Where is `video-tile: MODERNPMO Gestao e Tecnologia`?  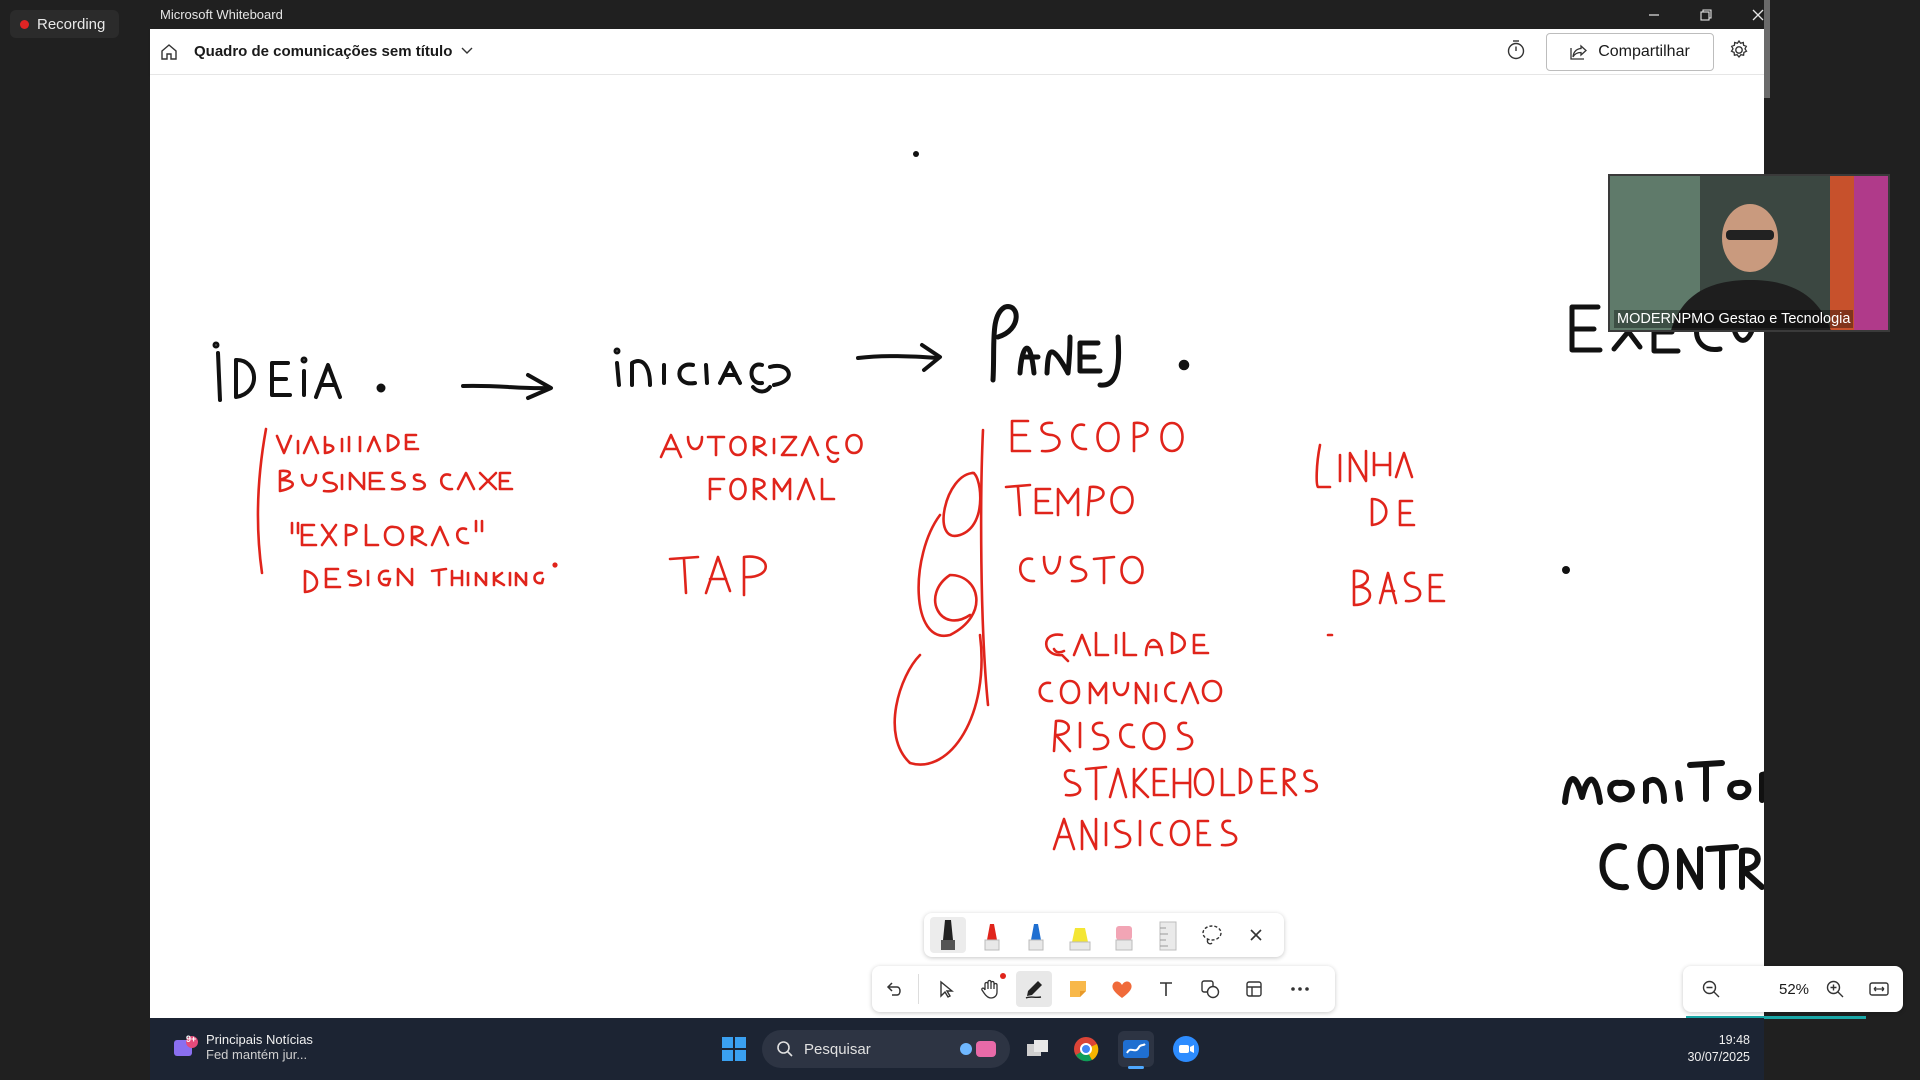 video-tile: MODERNPMO Gestao e Tecnologia is located at coordinates (1749, 253).